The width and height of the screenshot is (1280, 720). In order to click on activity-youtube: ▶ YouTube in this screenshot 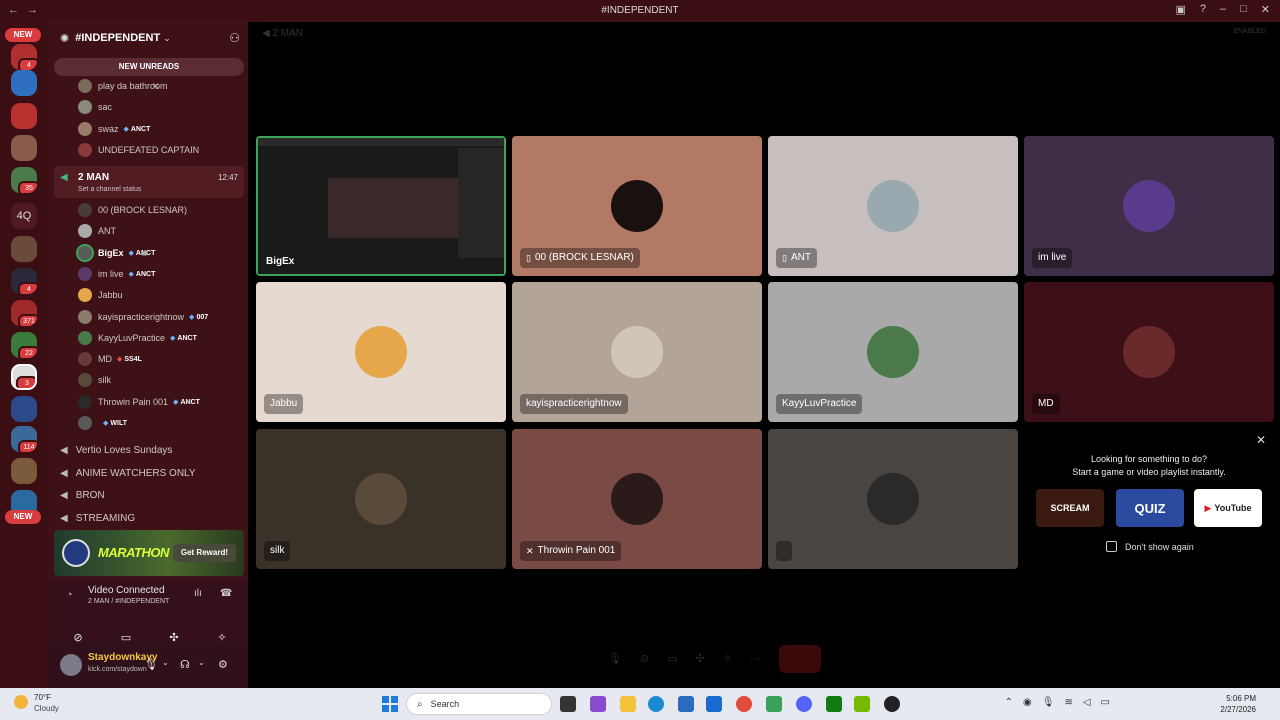, I will do `click(1228, 508)`.